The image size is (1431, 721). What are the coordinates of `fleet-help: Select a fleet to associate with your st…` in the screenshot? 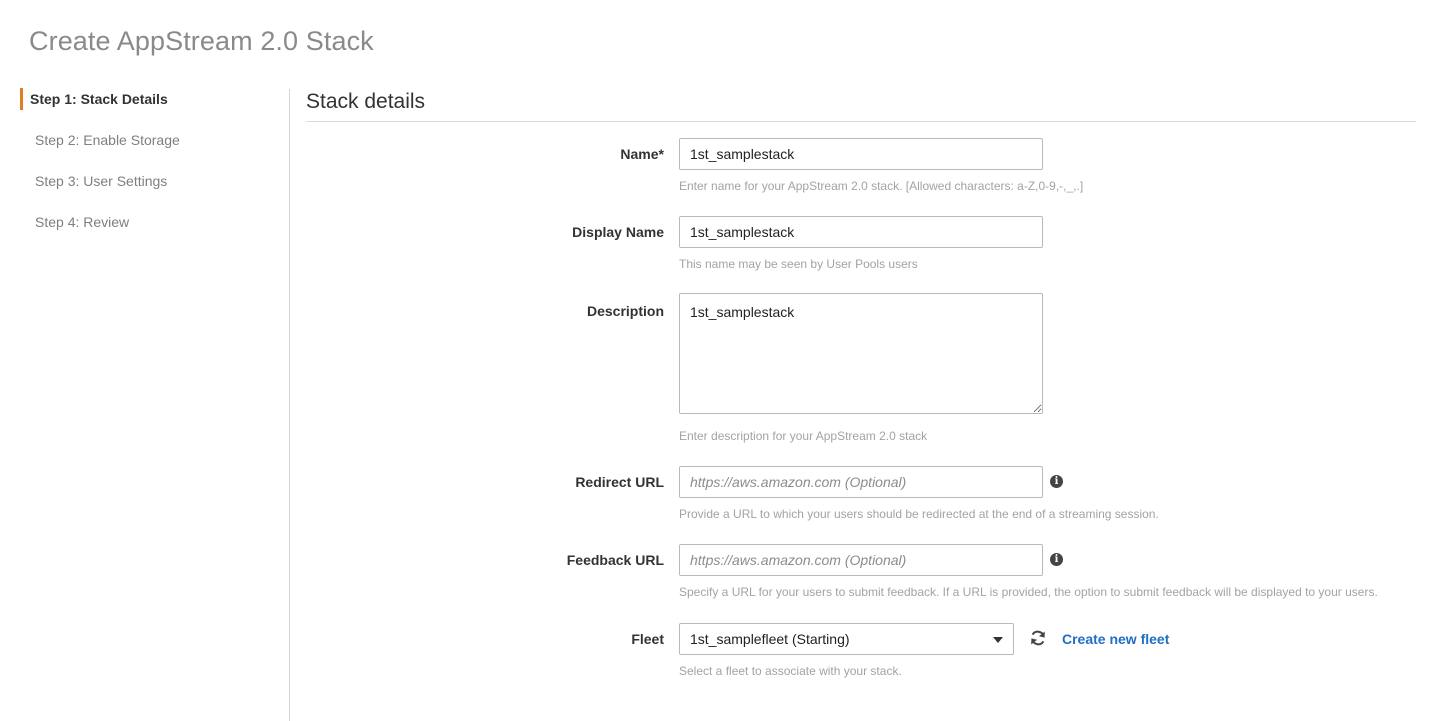 It's located at (790, 671).